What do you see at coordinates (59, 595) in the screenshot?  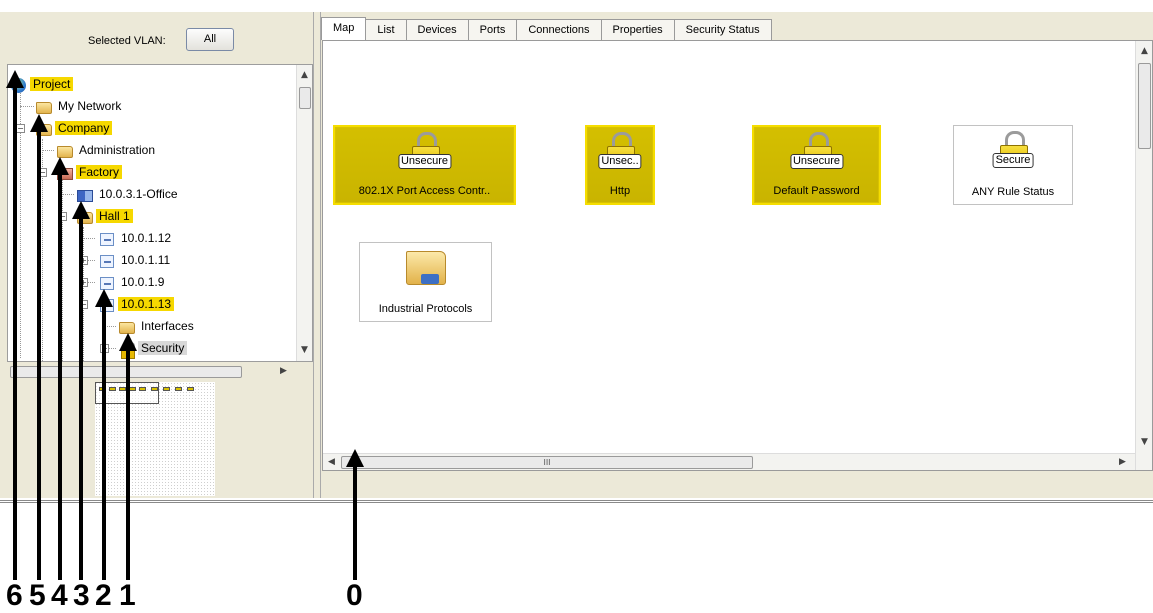 I see `annotation-number-4: 4` at bounding box center [59, 595].